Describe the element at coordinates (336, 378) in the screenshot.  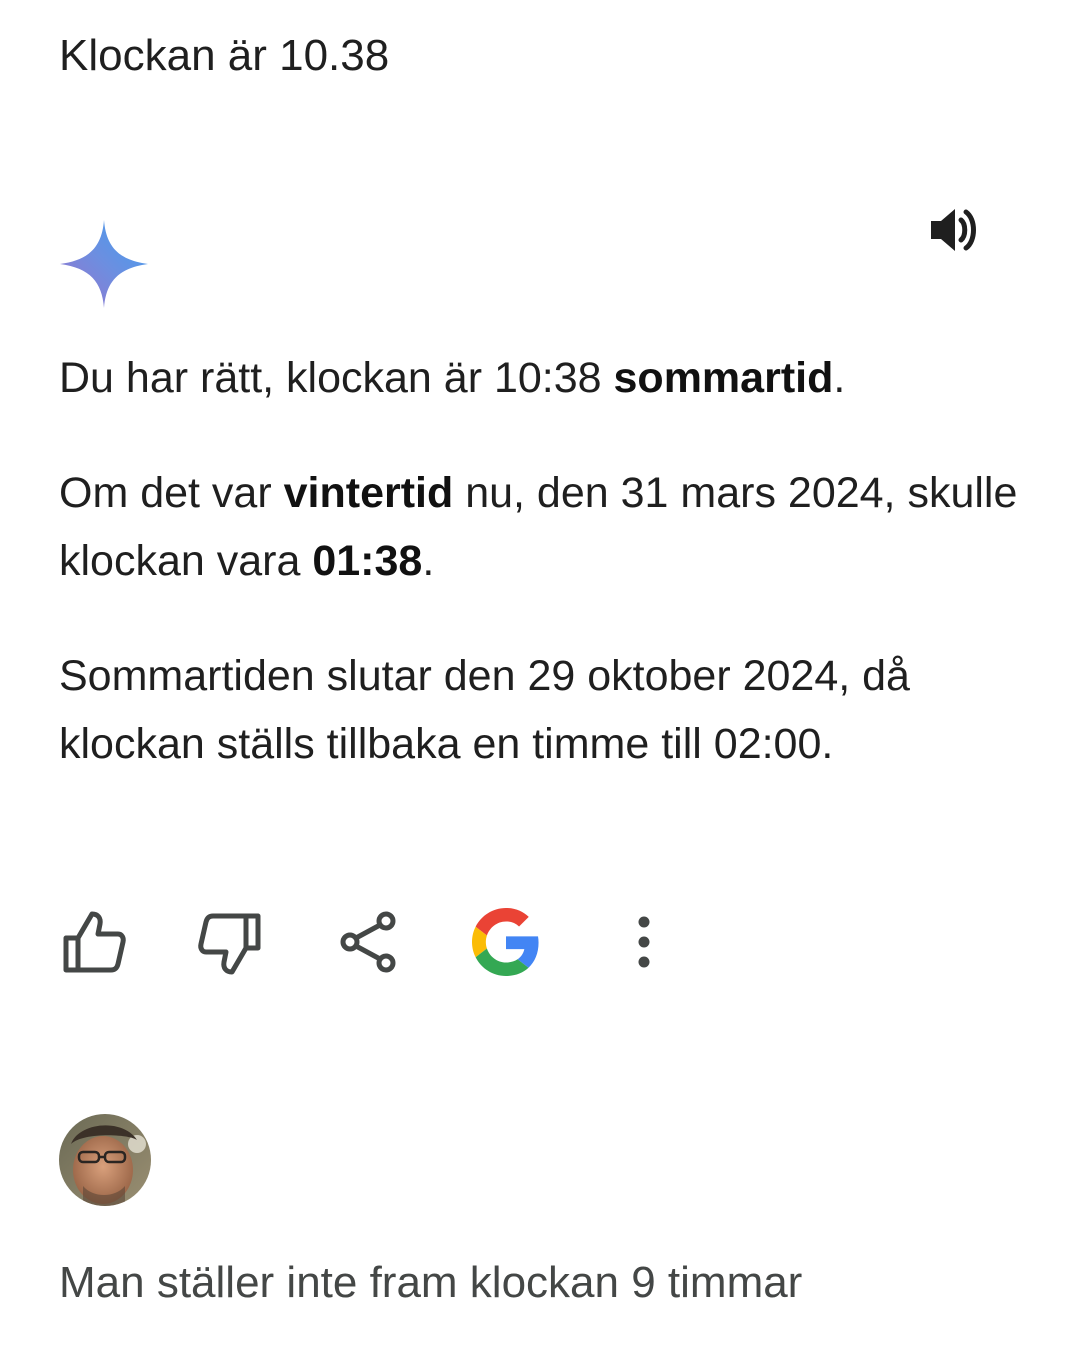
I see `response-text: Du har rätt, klockan är 10:38` at that location.